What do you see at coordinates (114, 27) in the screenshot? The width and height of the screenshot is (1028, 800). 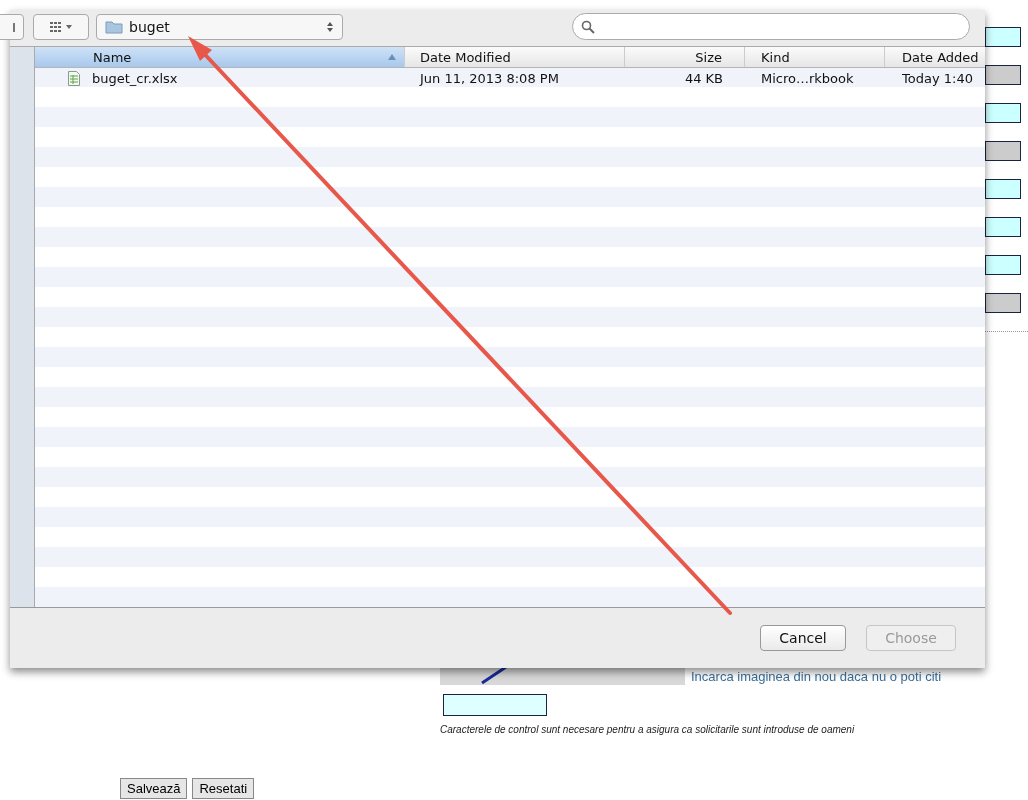 I see `folder-icon` at bounding box center [114, 27].